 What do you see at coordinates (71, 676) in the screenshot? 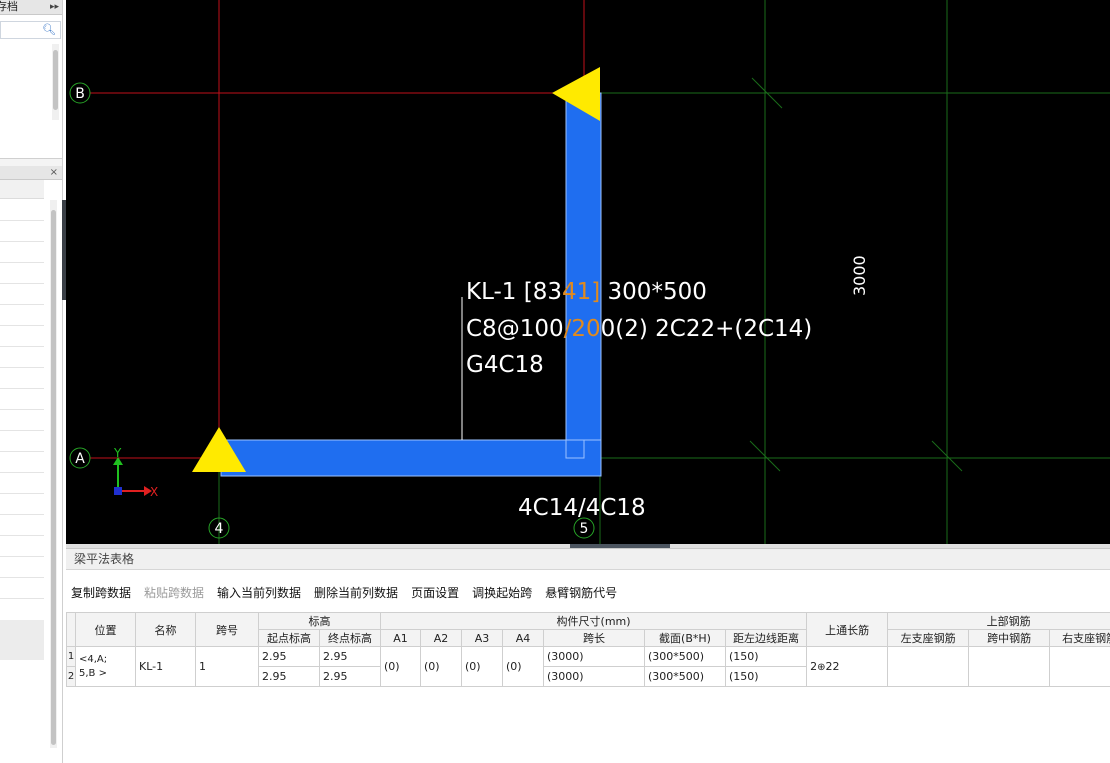
I see `row-number: 2` at bounding box center [71, 676].